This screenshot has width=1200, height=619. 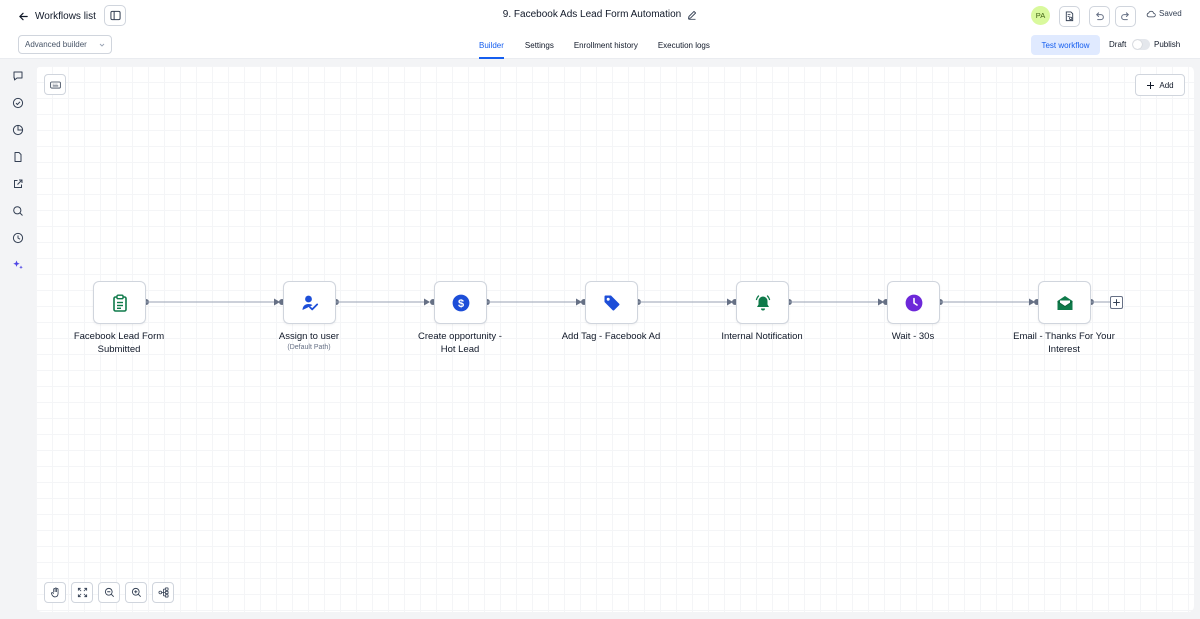 What do you see at coordinates (592, 14) in the screenshot?
I see `workflow-title-text: 9. Facebook Ads Lead Form Automation` at bounding box center [592, 14].